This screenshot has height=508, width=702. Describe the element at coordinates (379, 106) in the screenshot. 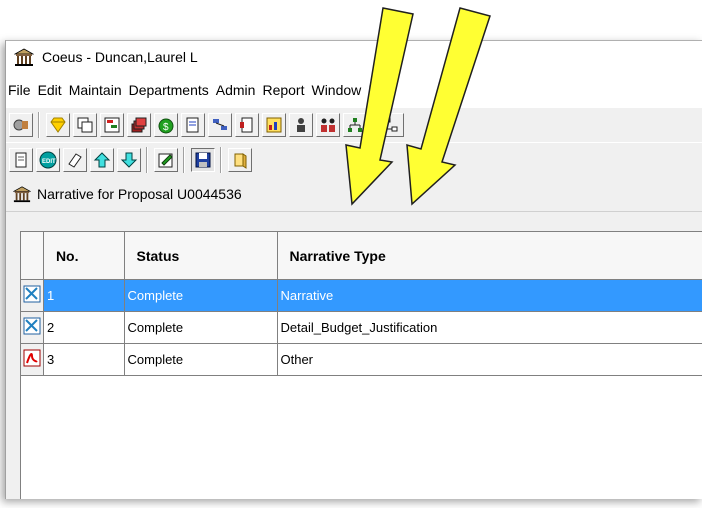

I see `yellow-arrow-save` at that location.